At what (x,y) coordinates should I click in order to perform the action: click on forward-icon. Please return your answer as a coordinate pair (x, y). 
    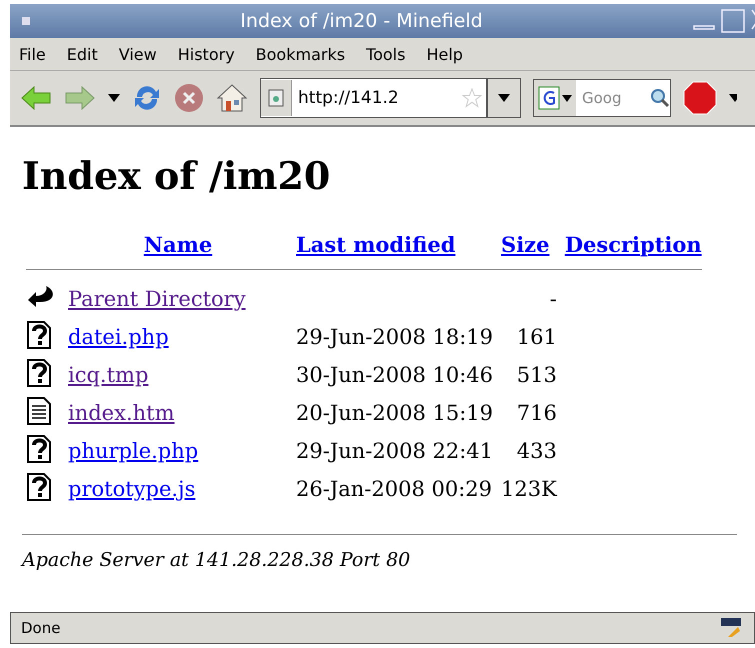
    Looking at the image, I should click on (80, 98).